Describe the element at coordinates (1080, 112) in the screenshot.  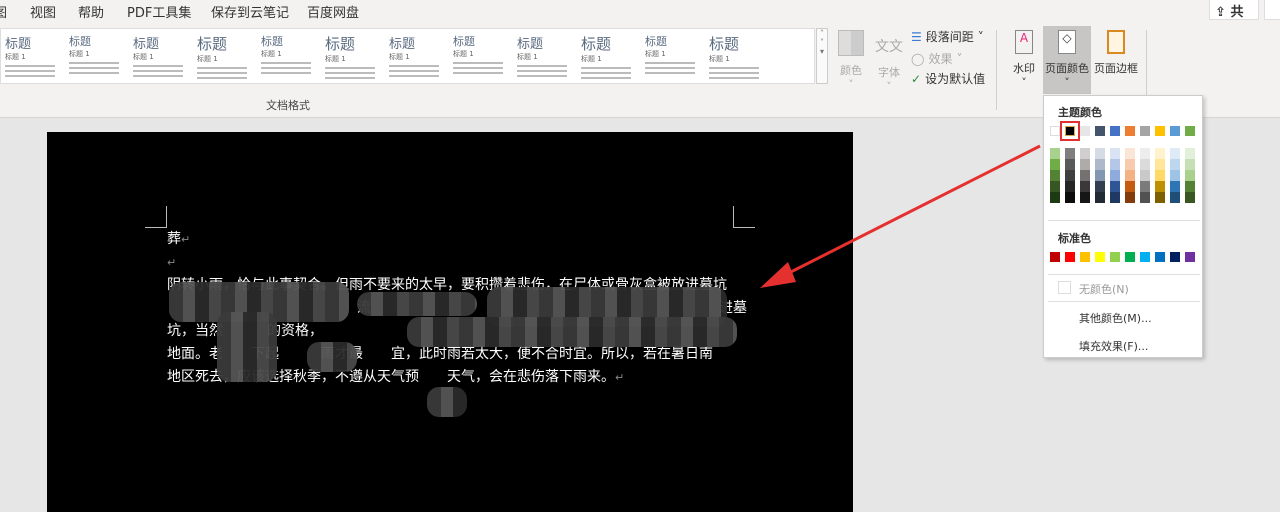
I see `theme-colors-header: 主题颜色` at that location.